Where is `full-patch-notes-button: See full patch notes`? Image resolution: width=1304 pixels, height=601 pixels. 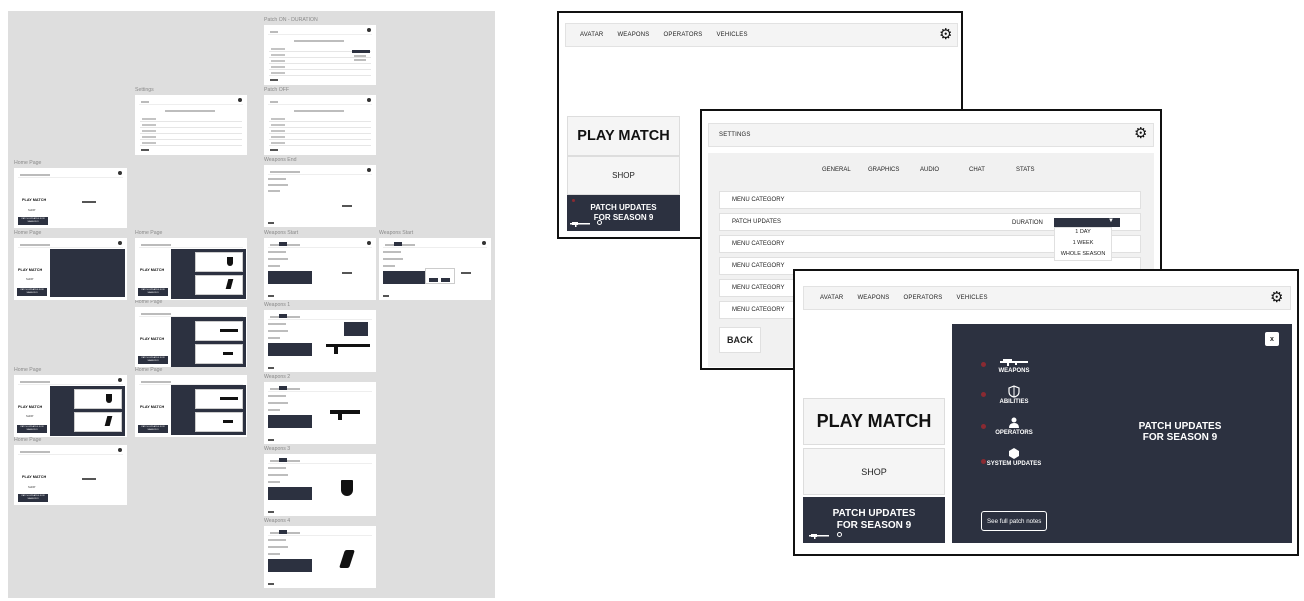 full-patch-notes-button: See full patch notes is located at coordinates (1014, 521).